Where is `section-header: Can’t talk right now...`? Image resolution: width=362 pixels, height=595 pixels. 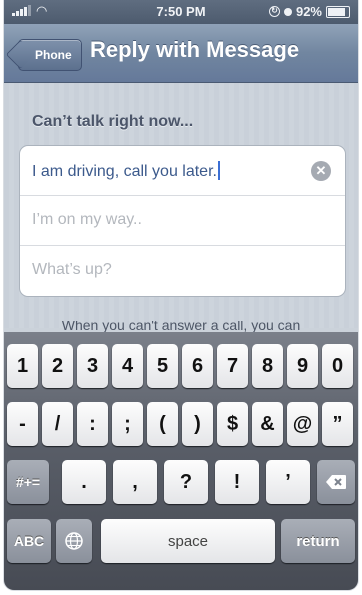 section-header: Can’t talk right now... is located at coordinates (113, 121).